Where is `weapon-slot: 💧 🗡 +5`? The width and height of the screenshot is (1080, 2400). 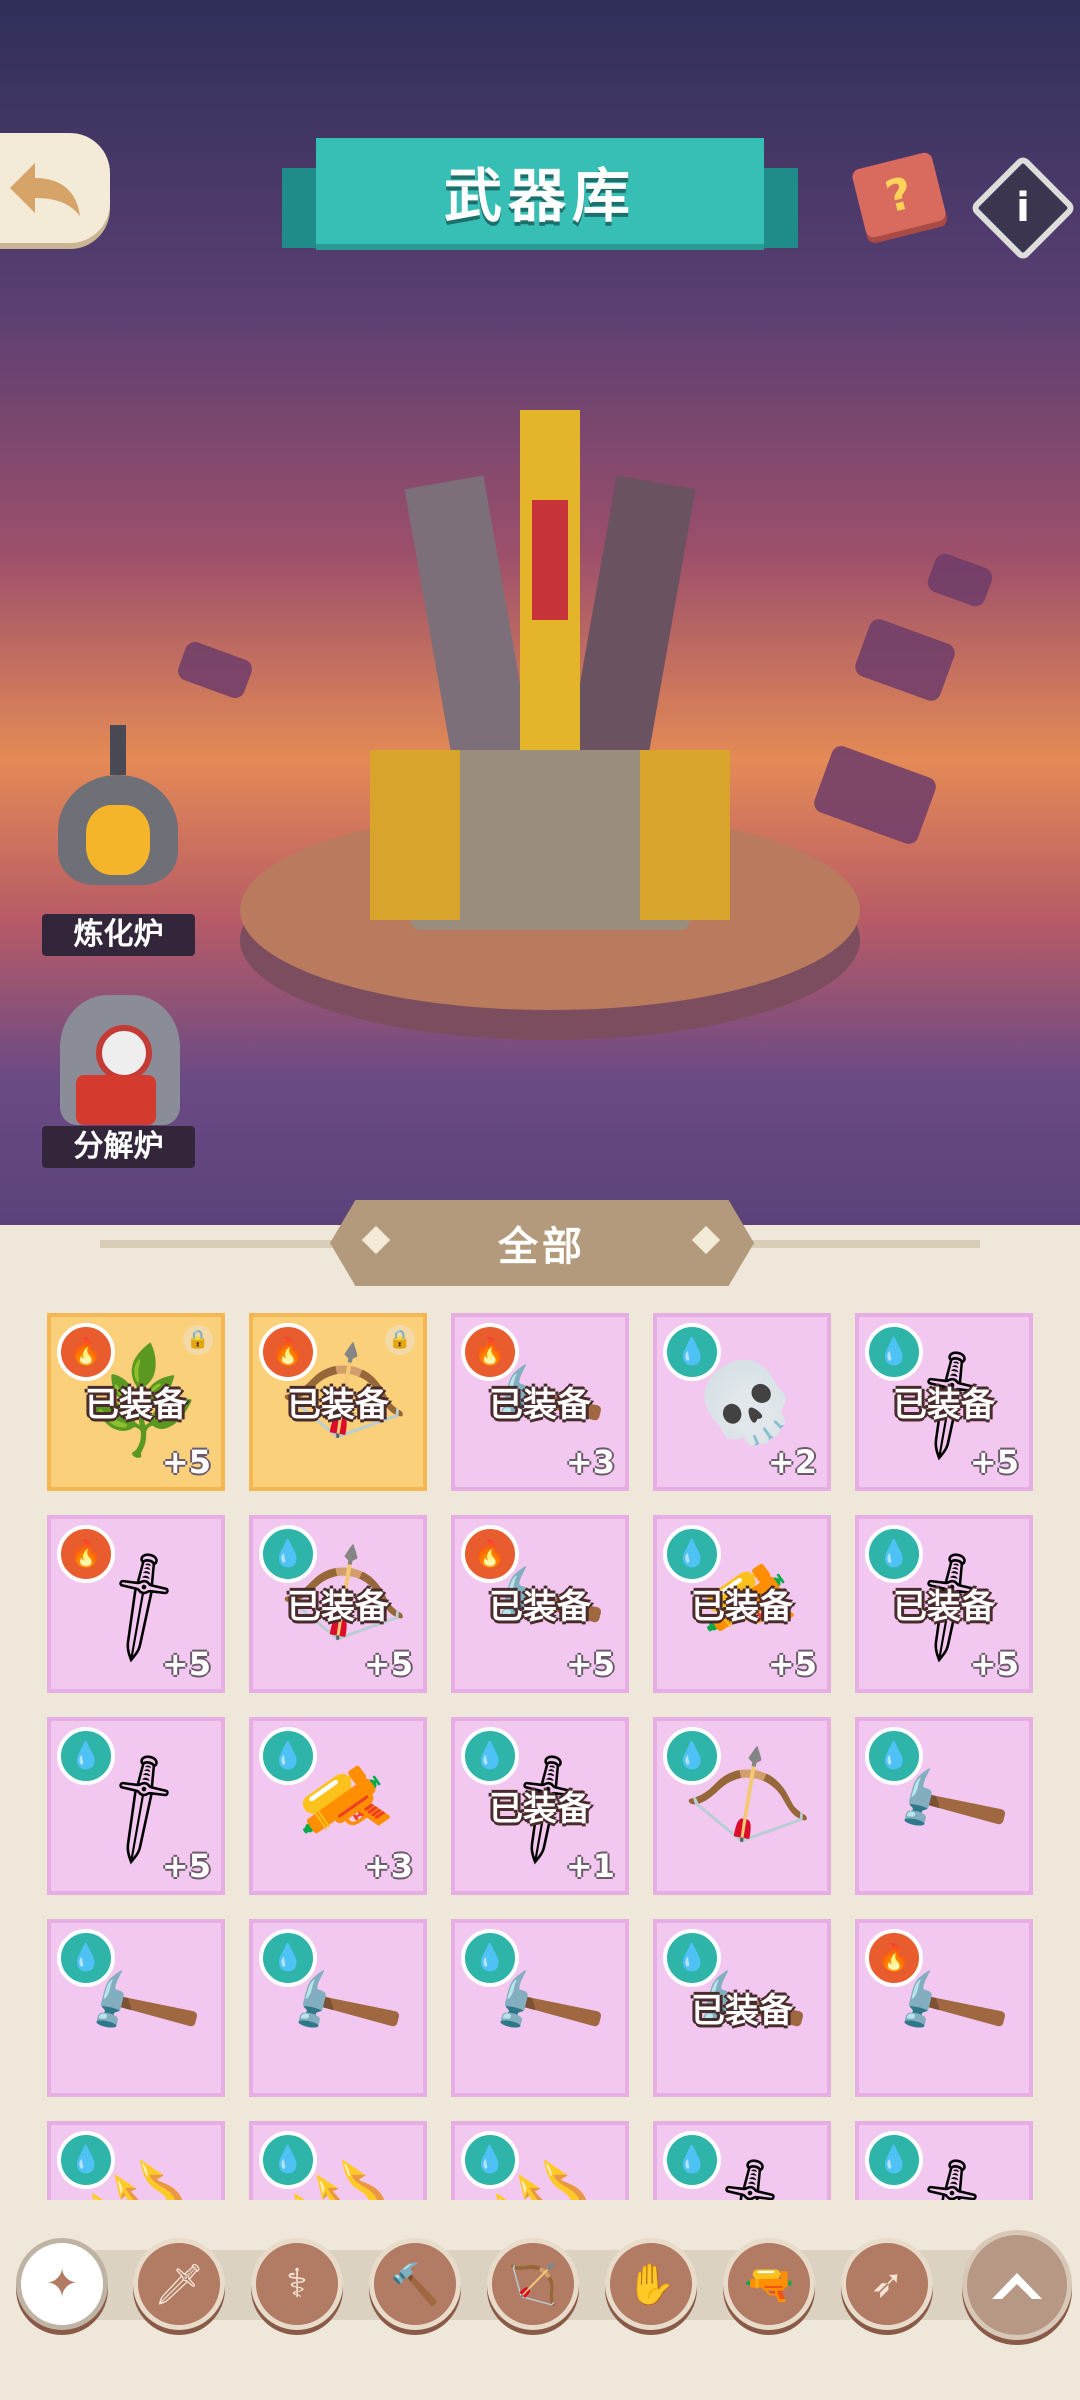 weapon-slot: 💧 🗡 +5 is located at coordinates (136, 1806).